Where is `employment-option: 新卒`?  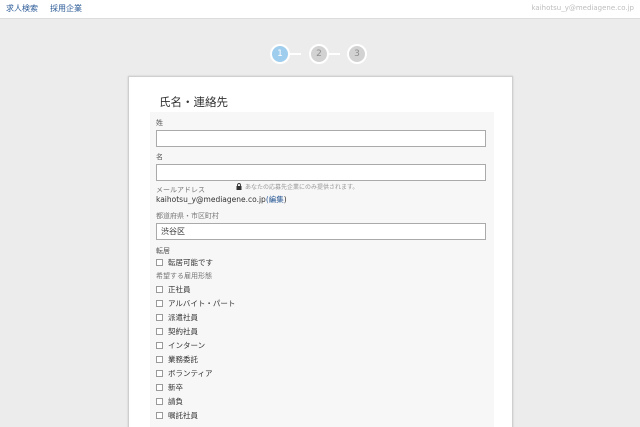 employment-option: 新卒 is located at coordinates (169, 387).